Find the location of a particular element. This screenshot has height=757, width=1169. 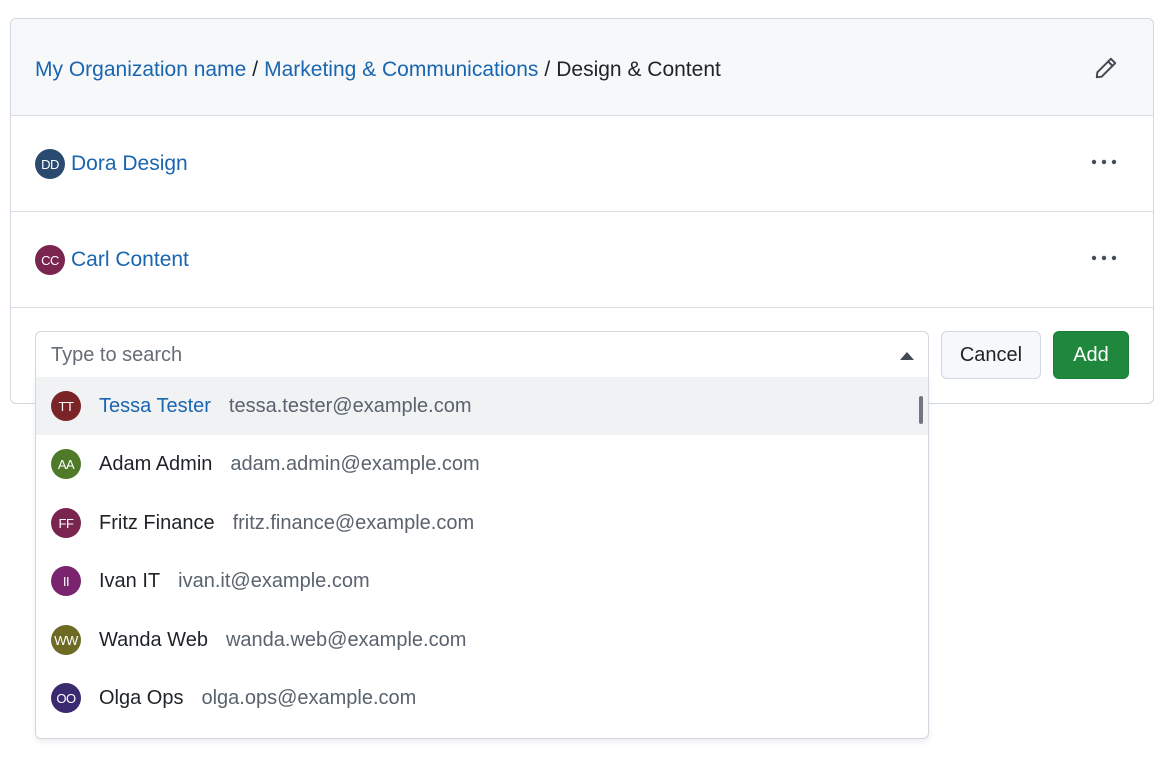

option-email: fritz.finance@example.com is located at coordinates (353, 522).